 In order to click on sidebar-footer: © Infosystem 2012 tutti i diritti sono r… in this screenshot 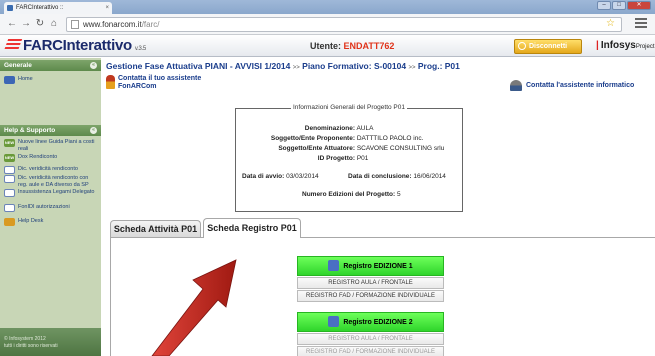, I will do `click(50, 342)`.